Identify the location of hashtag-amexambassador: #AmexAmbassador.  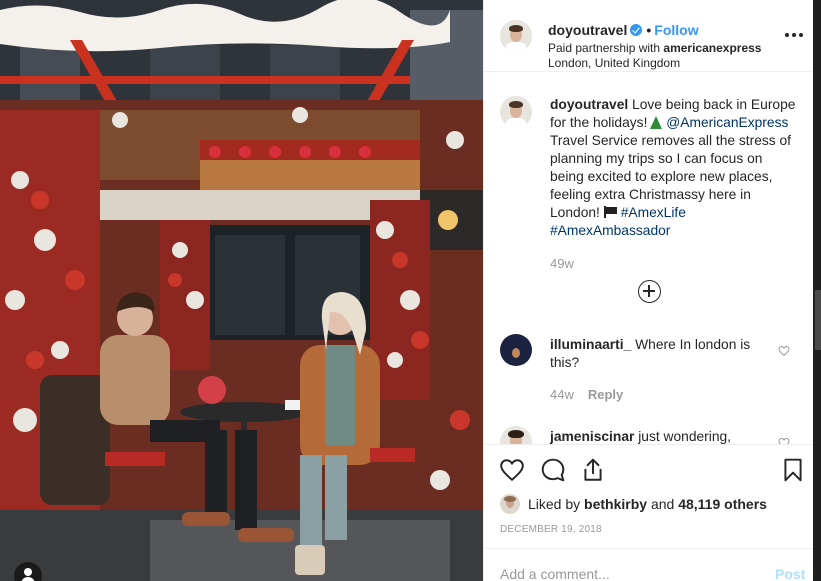
(610, 230).